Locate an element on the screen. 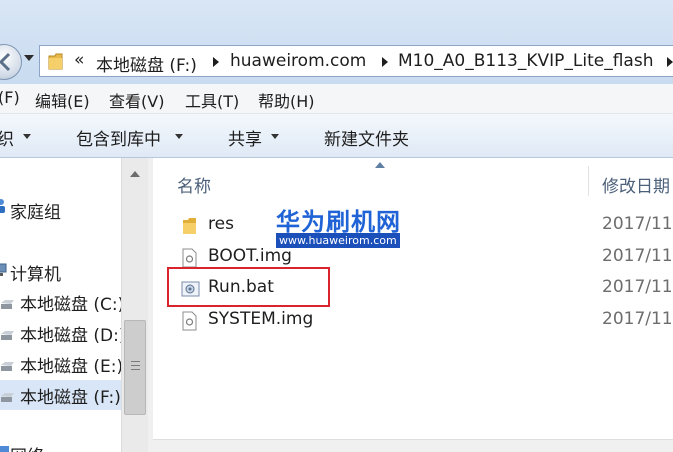 Image resolution: width=673 pixels, height=452 pixels. breadcrumb-huaweirom: huaweirom.com is located at coordinates (298, 61).